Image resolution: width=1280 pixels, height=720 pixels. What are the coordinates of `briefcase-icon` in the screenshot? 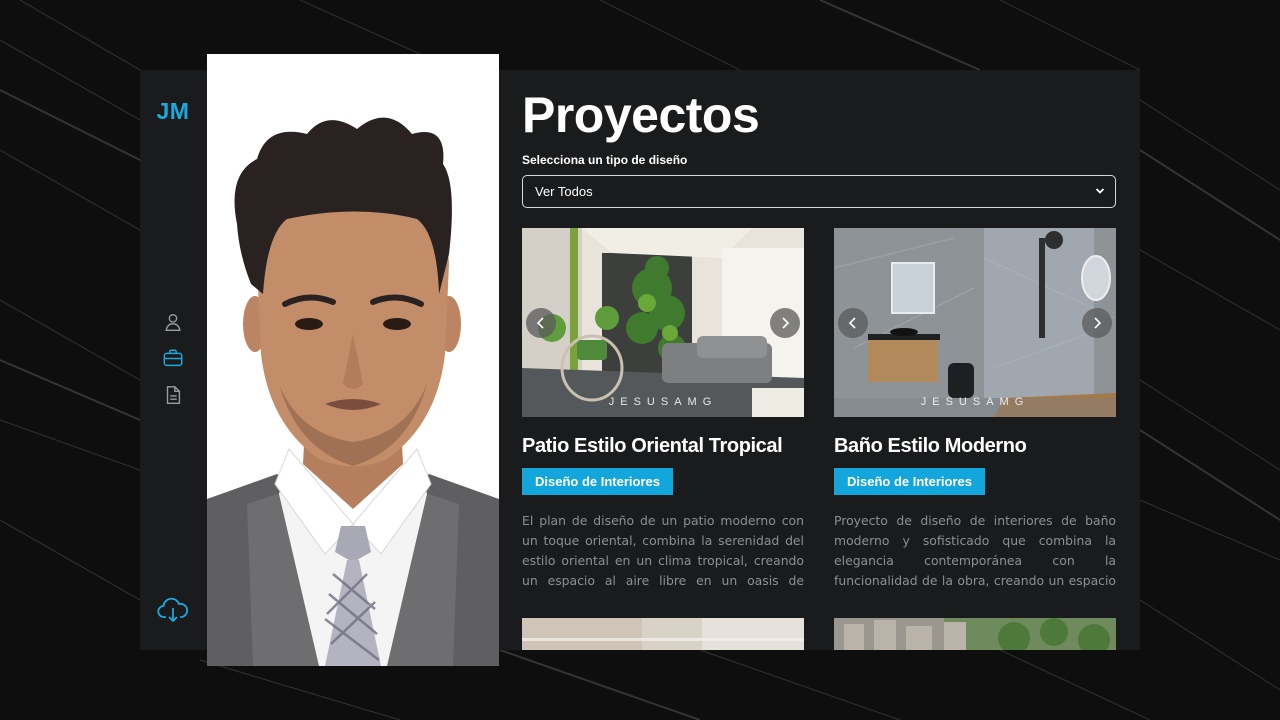 It's located at (173, 358).